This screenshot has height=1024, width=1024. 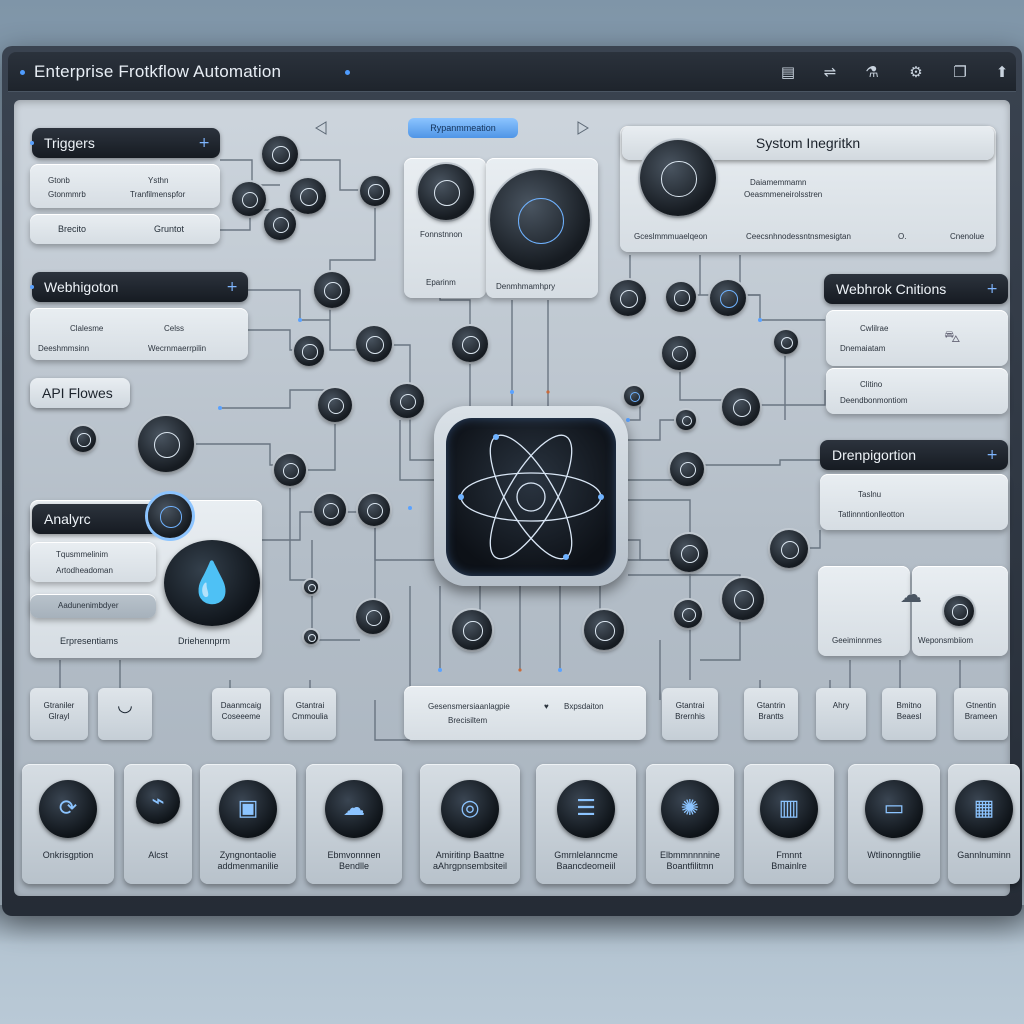 I want to click on orchestration-card: Taslnu Tatlinnntionlleotton, so click(x=914, y=502).